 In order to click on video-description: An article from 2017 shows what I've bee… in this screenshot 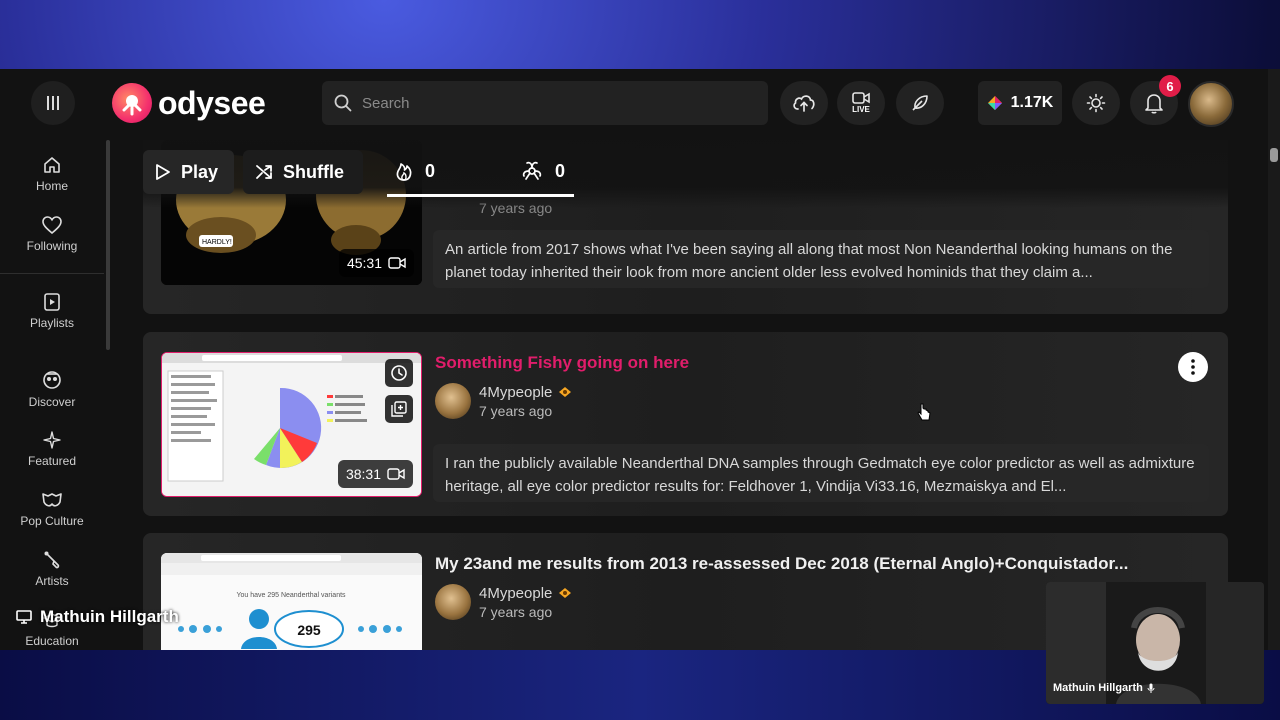, I will do `click(821, 259)`.